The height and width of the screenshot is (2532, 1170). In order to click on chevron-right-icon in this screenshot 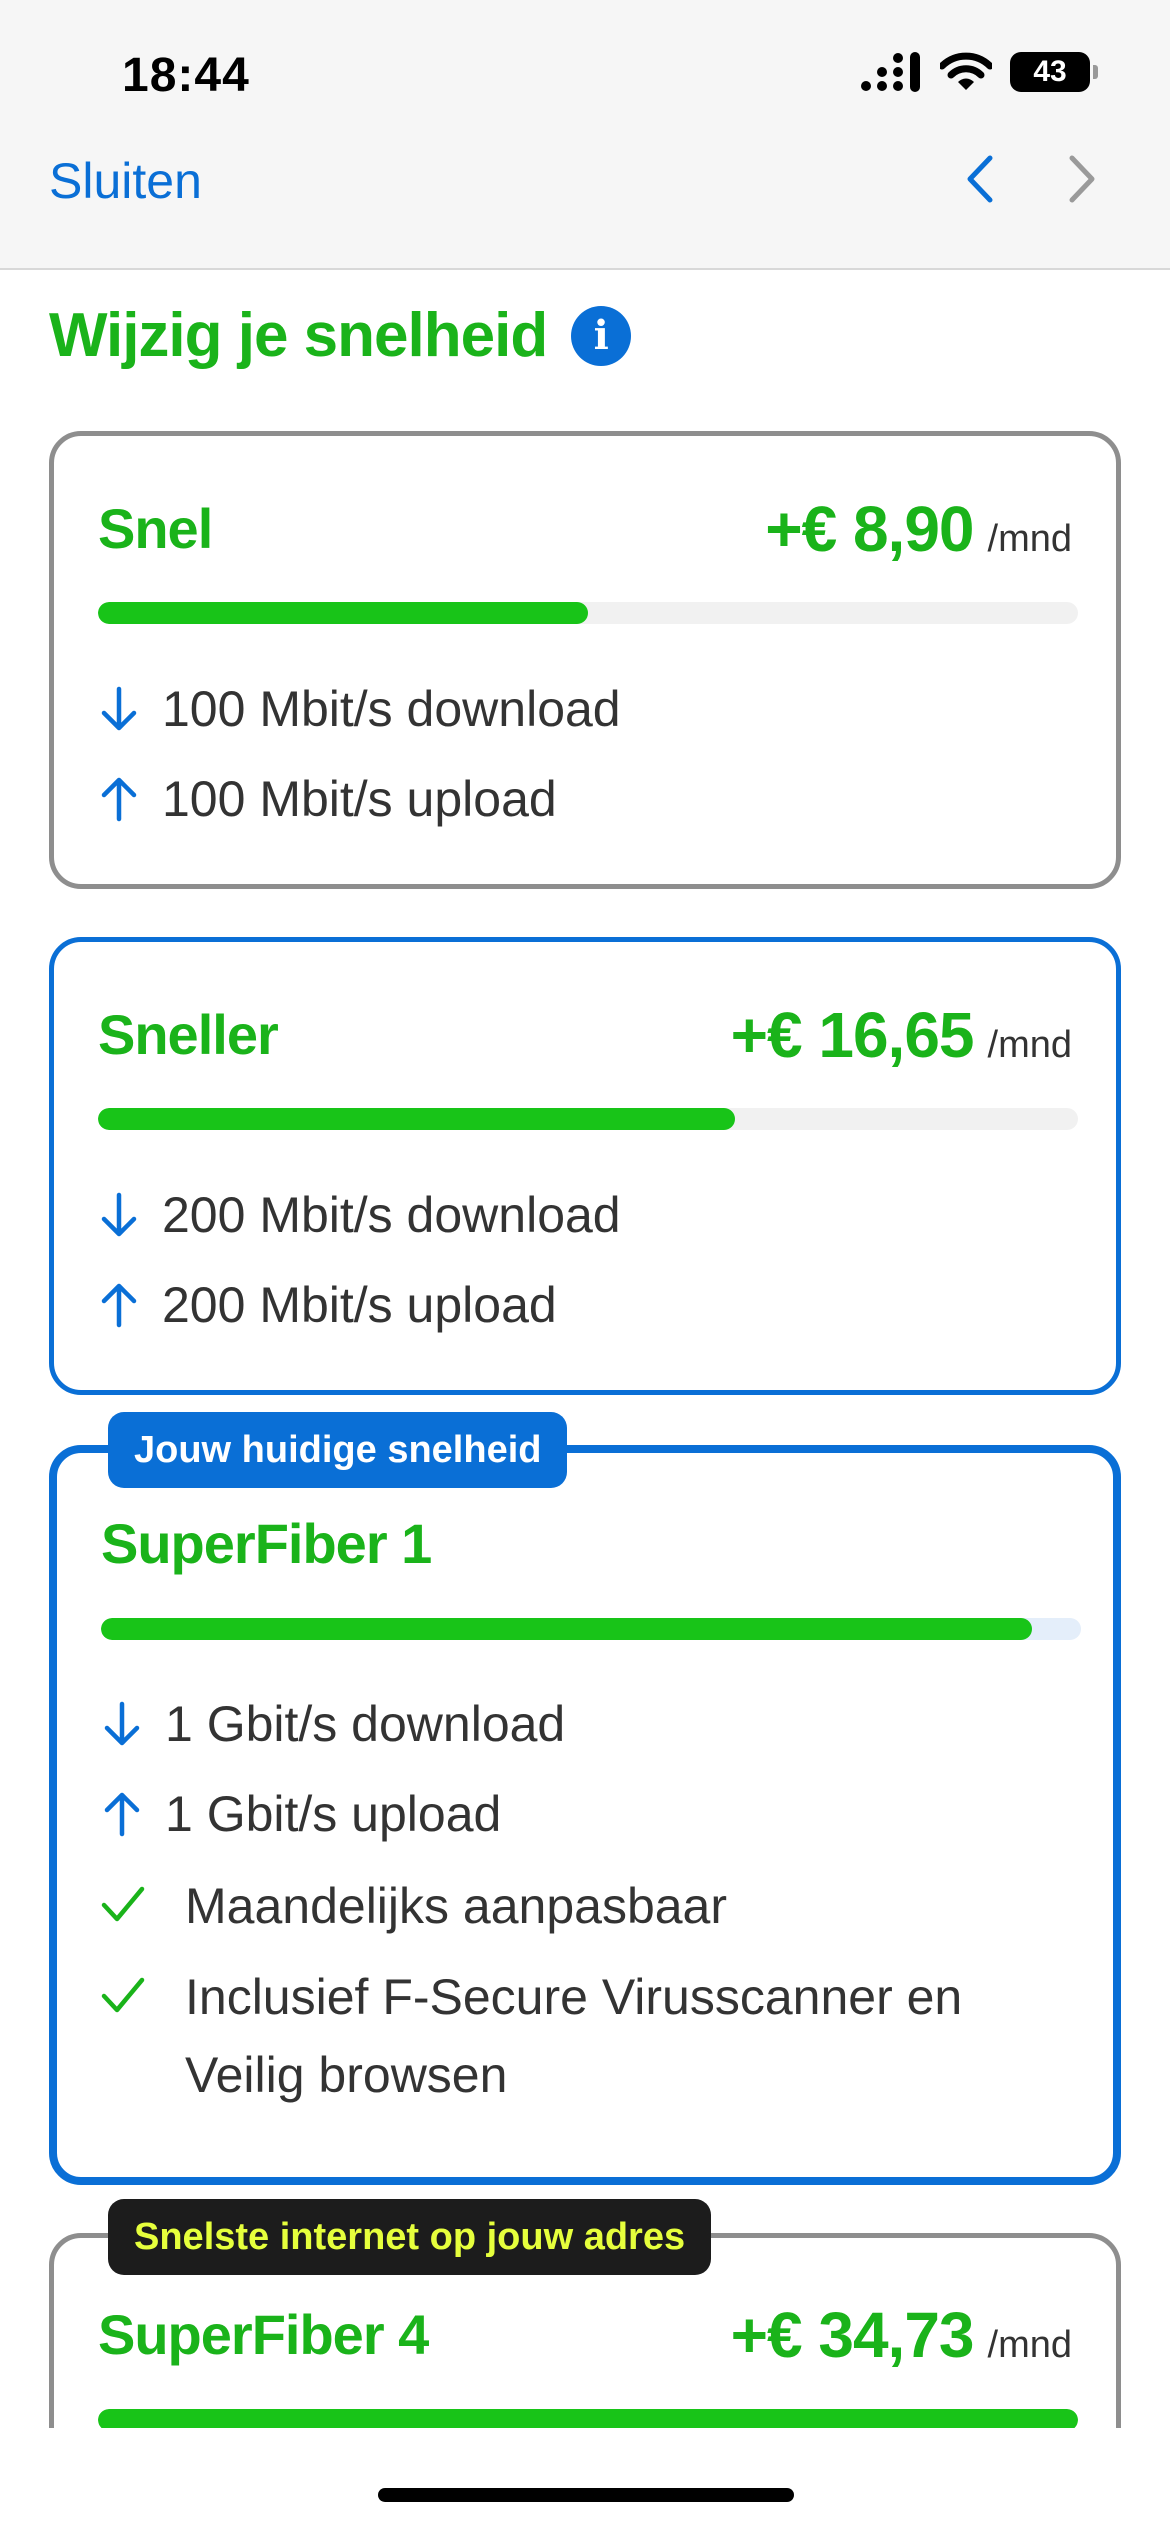, I will do `click(1082, 179)`.